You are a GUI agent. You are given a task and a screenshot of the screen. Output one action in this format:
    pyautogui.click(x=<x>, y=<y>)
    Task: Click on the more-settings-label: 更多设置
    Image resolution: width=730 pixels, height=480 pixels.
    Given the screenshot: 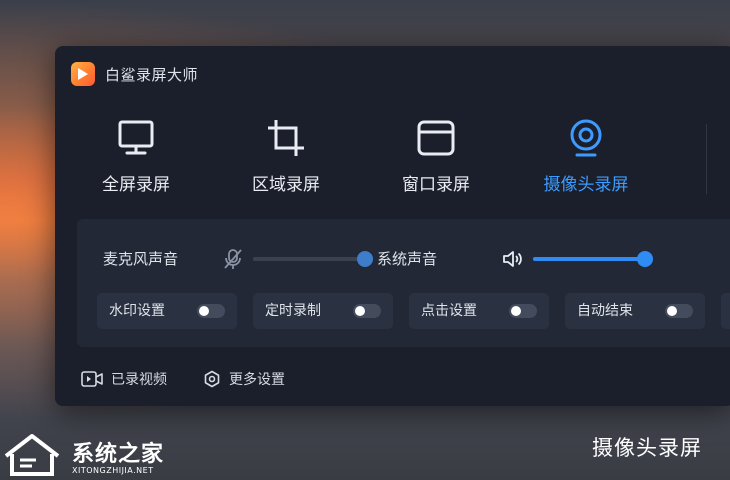 What is the action you would take?
    pyautogui.click(x=257, y=380)
    